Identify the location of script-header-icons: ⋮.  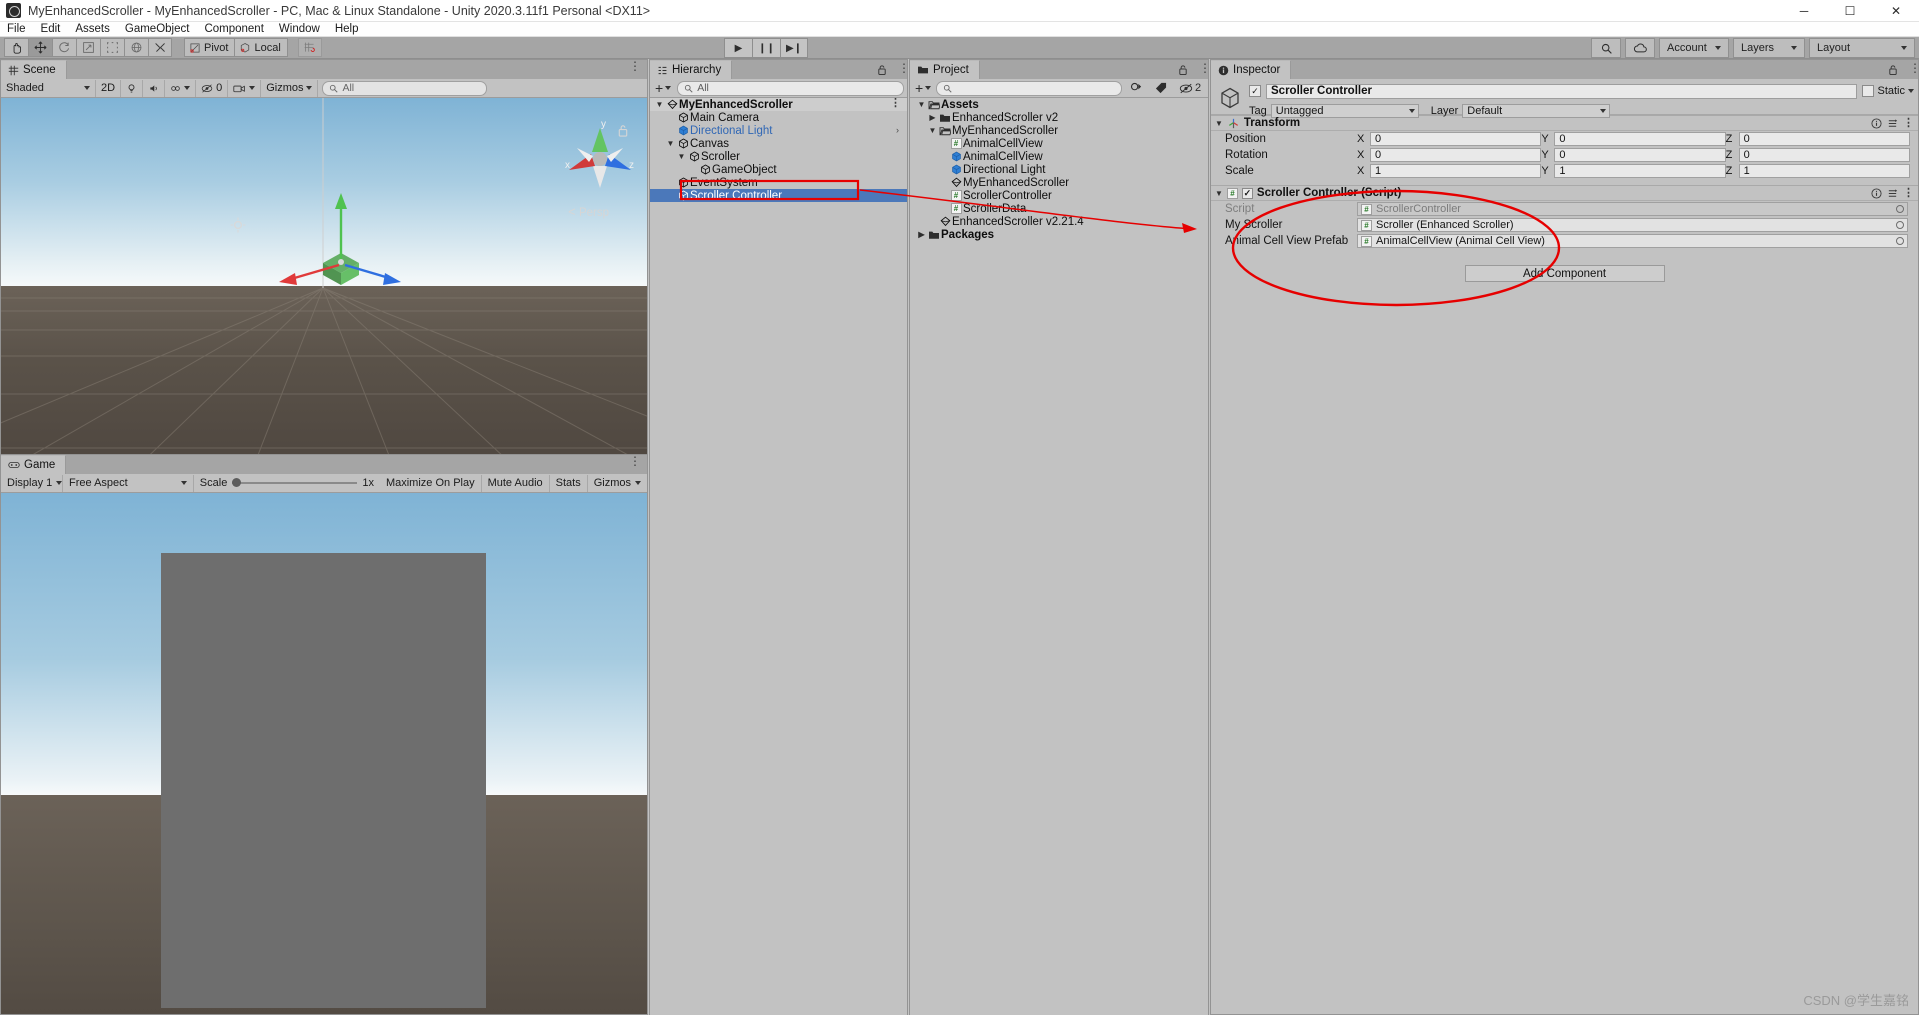
(1892, 193).